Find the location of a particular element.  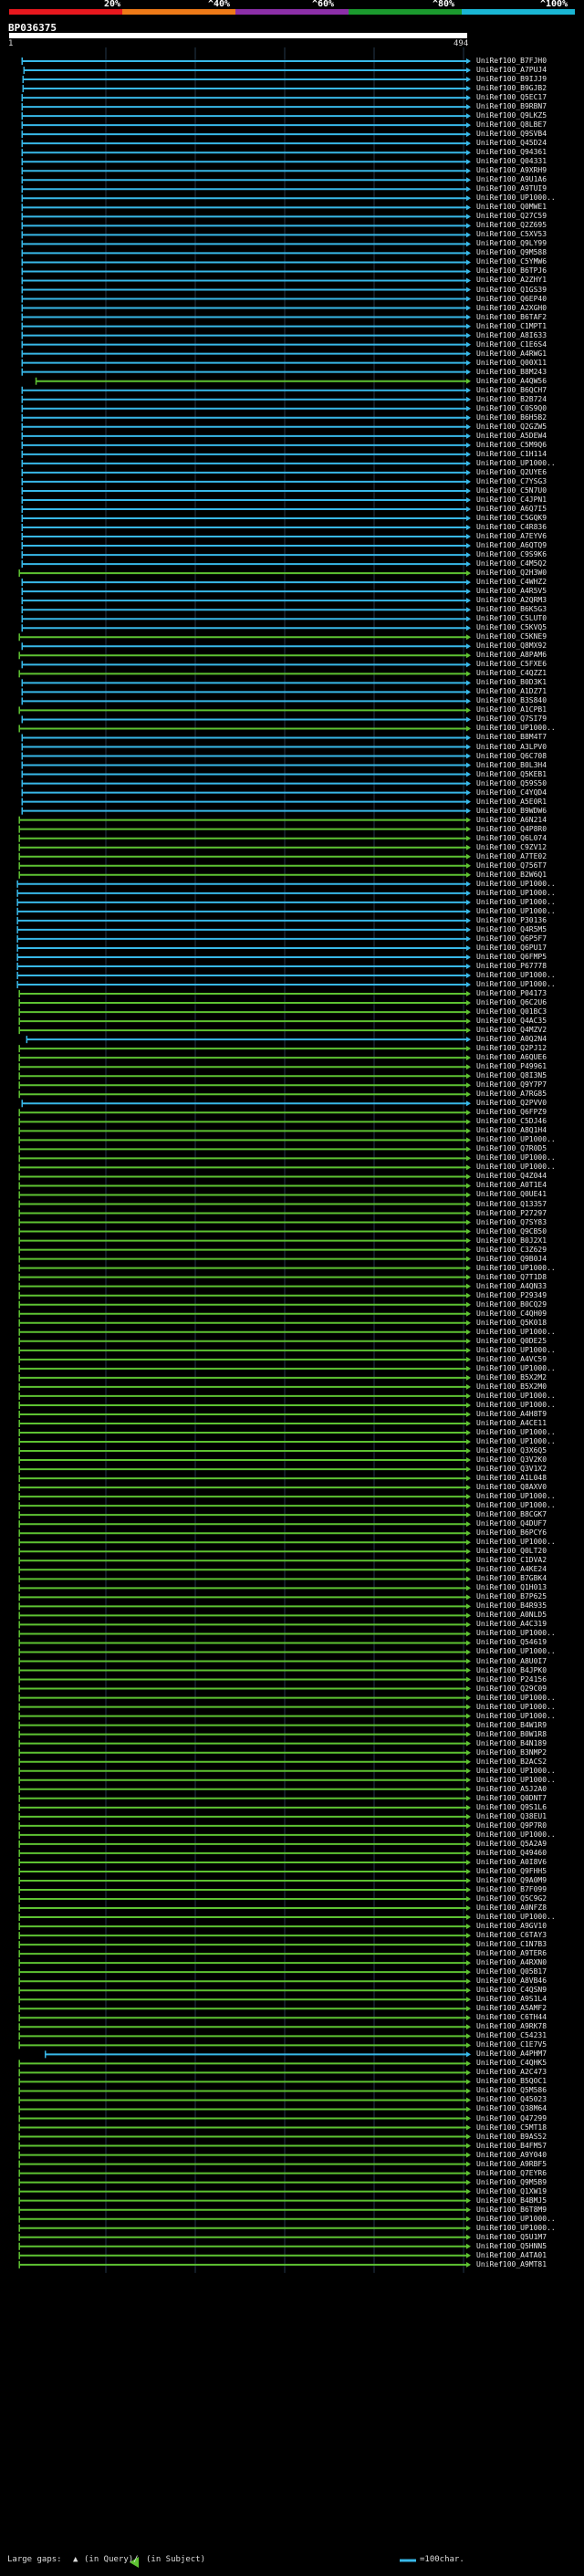

hit-label: UniRef100_B4JPK0 is located at coordinates (511, 1670).